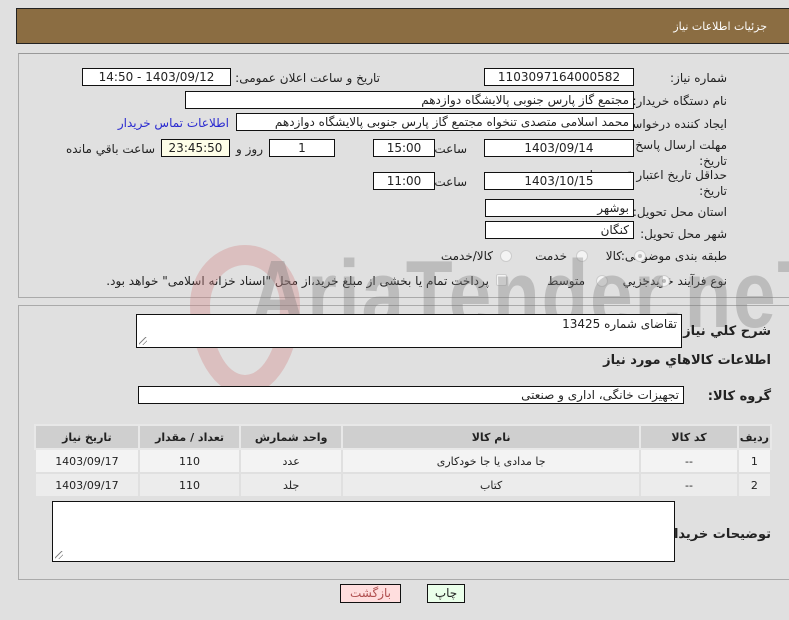 The height and width of the screenshot is (620, 789). Describe the element at coordinates (619, 324) in the screenshot. I see `description-text: تقاضای شماره 13425` at that location.